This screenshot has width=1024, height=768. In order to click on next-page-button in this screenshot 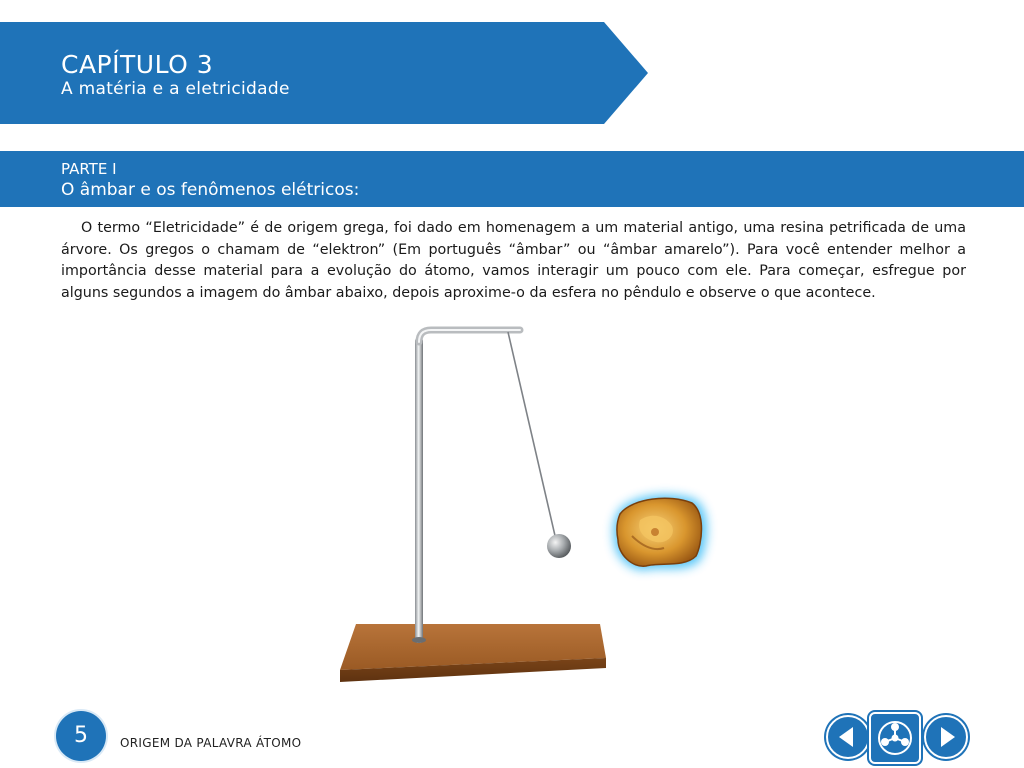, I will do `click(946, 737)`.